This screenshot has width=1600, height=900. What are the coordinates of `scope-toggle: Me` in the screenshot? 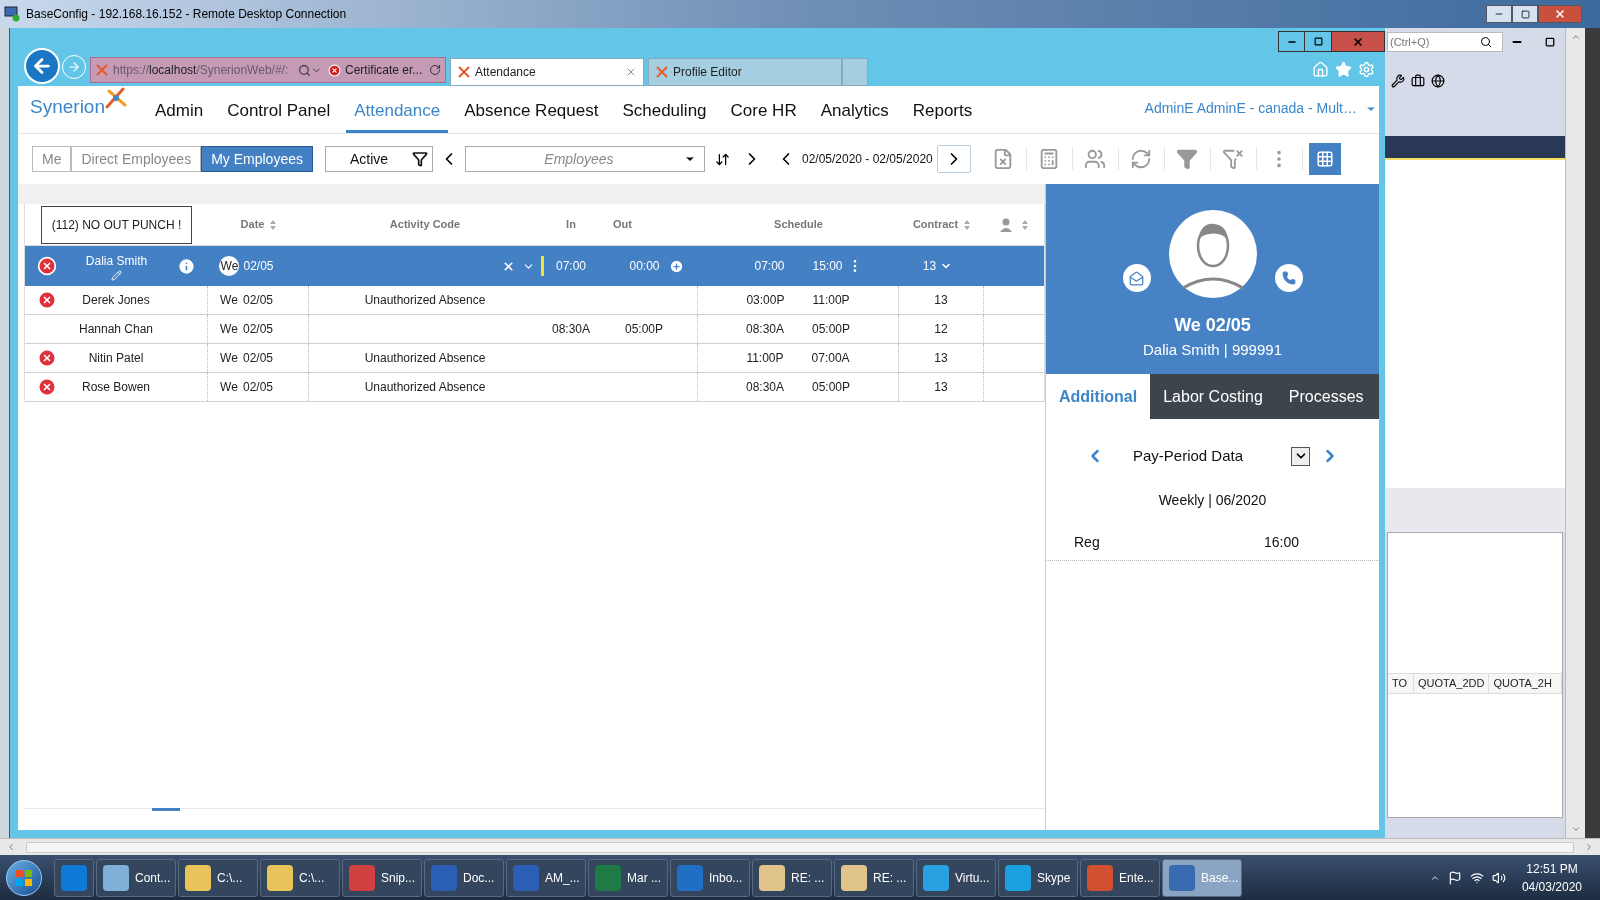 It's located at (52, 159).